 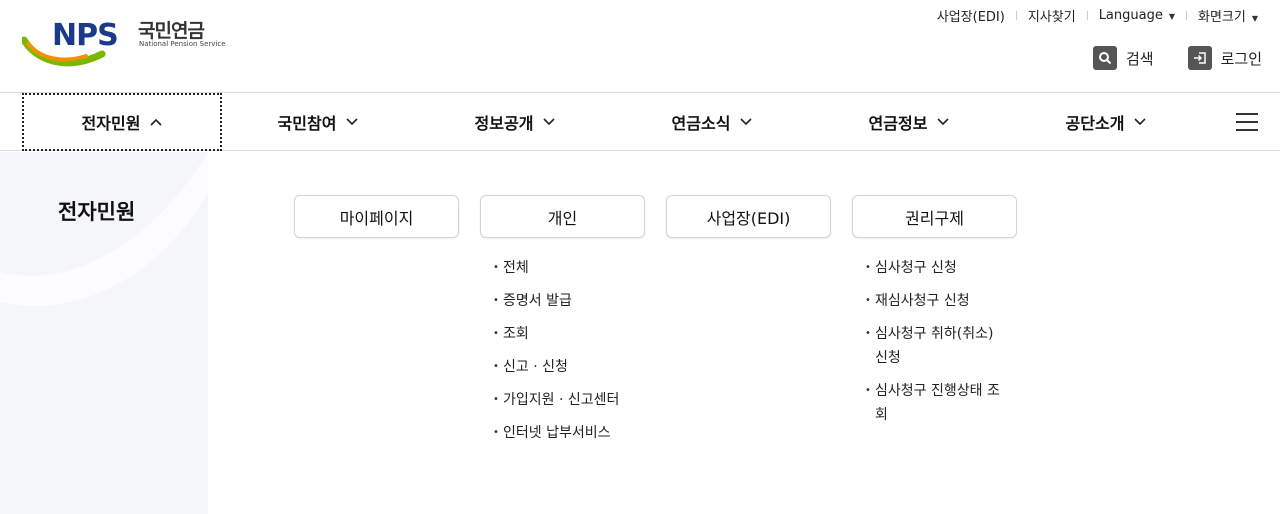 I want to click on header-actions: 검색 로그인, so click(x=1177, y=58).